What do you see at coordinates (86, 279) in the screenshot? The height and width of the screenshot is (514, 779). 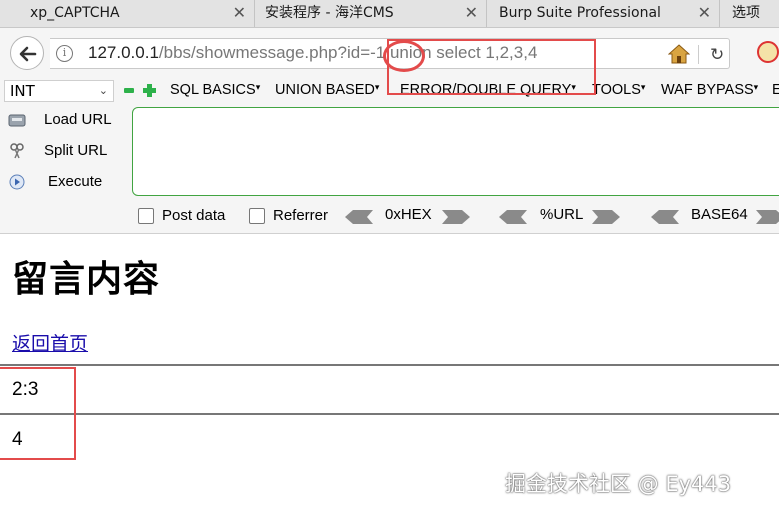 I see `page-title: 留言内容` at bounding box center [86, 279].